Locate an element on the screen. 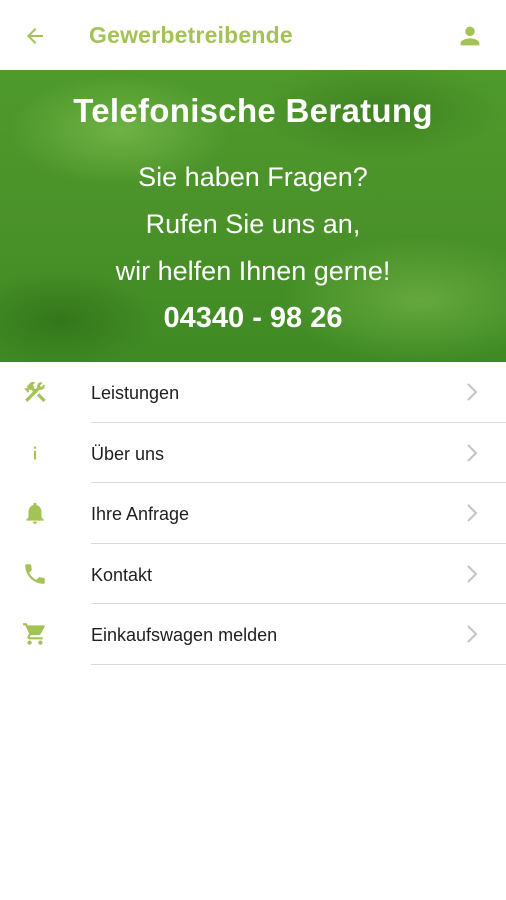  tools-icon is located at coordinates (35, 392).